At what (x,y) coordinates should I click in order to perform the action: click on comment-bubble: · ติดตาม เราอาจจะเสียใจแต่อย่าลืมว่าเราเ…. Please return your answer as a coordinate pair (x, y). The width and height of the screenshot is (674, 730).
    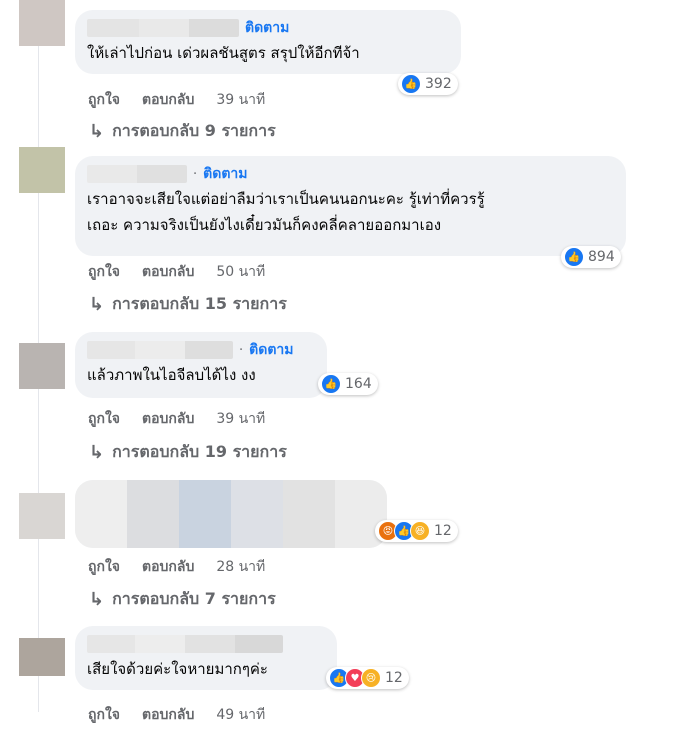
    Looking at the image, I should click on (350, 206).